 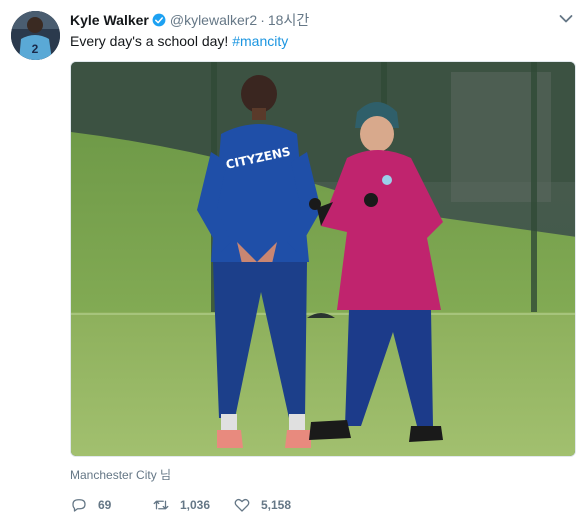 I want to click on tweet-header: Kyle Walker @kylewalker2 · 18시간, so click(x=189, y=20).